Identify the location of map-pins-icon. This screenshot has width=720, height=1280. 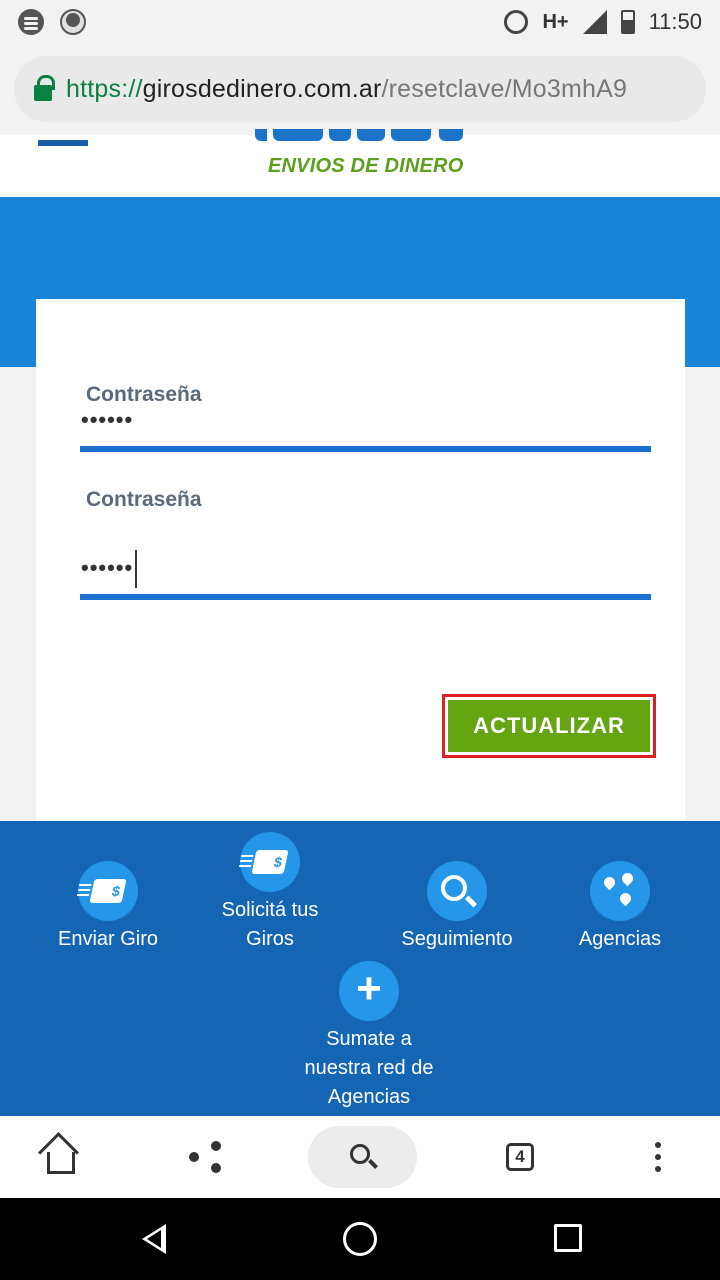
(620, 891).